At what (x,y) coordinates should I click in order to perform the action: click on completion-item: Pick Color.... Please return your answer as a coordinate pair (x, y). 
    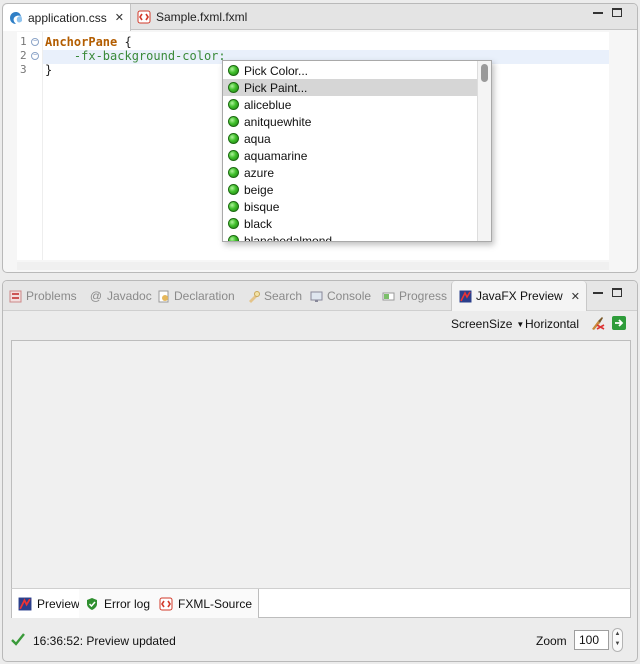
    Looking at the image, I should click on (351, 70).